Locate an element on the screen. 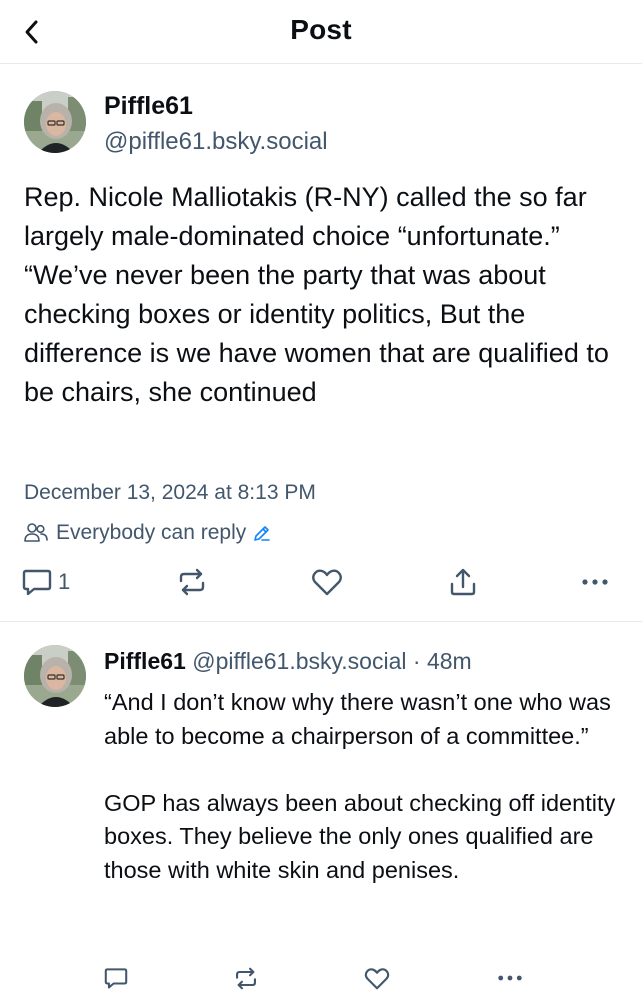 Image resolution: width=642 pixels, height=1000 pixels. reply-button: 1 is located at coordinates (46, 582).